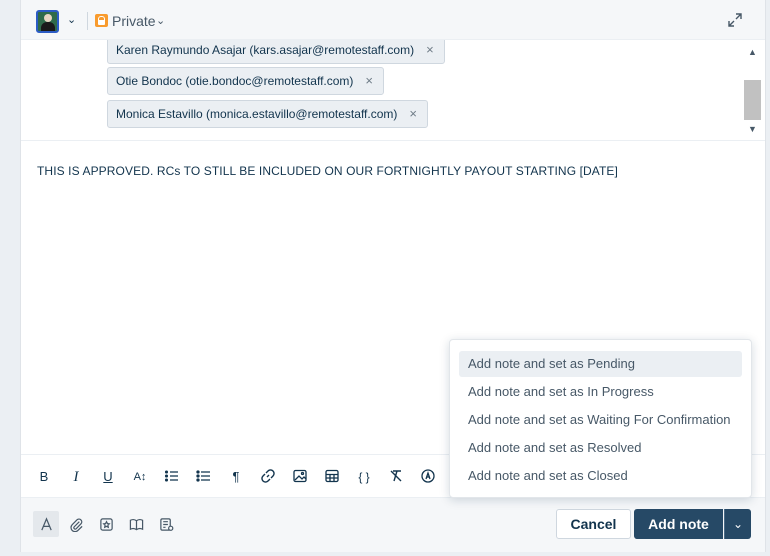 The height and width of the screenshot is (556, 770). Describe the element at coordinates (236, 477) in the screenshot. I see `paragraph-icon: ¶` at that location.